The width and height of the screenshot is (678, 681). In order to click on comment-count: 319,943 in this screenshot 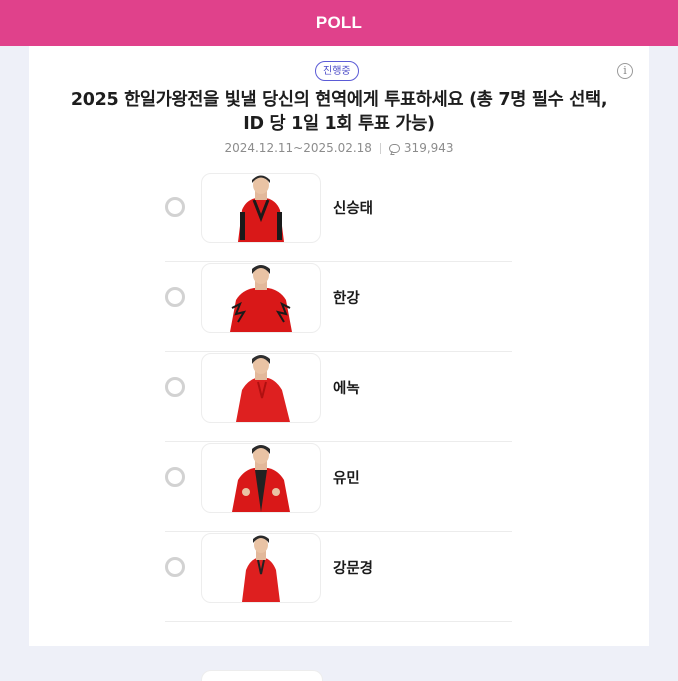, I will do `click(428, 148)`.